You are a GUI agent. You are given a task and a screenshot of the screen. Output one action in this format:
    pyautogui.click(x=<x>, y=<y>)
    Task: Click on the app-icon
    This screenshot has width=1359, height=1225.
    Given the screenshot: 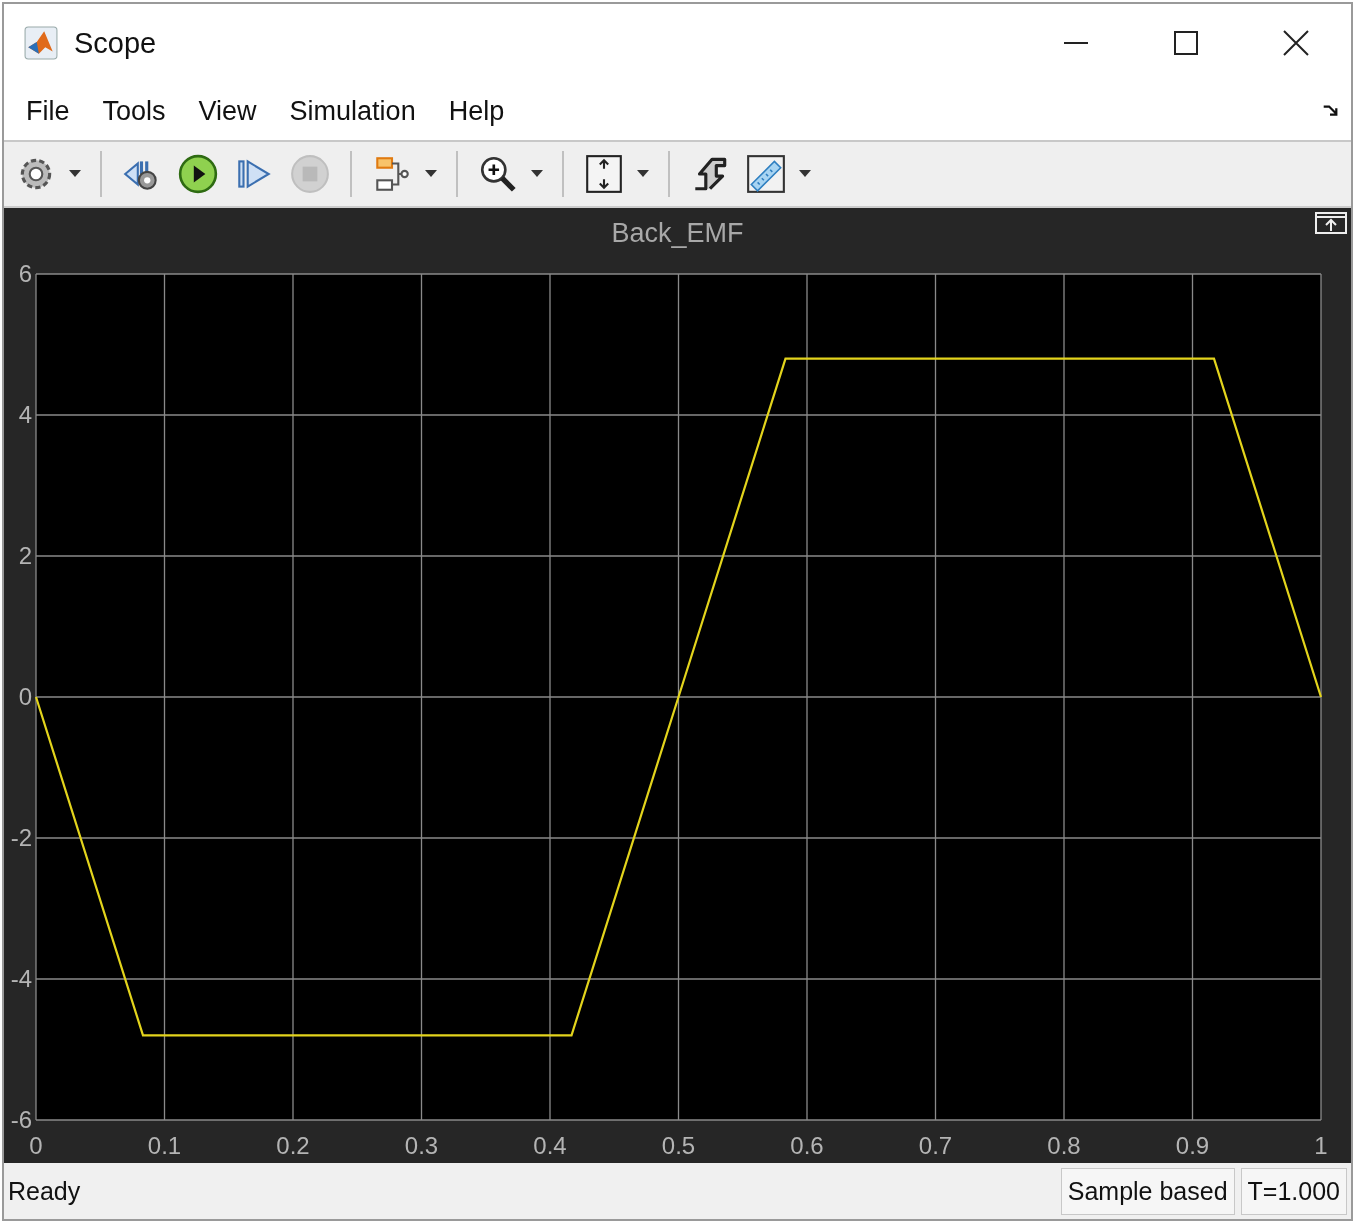 What is the action you would take?
    pyautogui.click(x=41, y=43)
    